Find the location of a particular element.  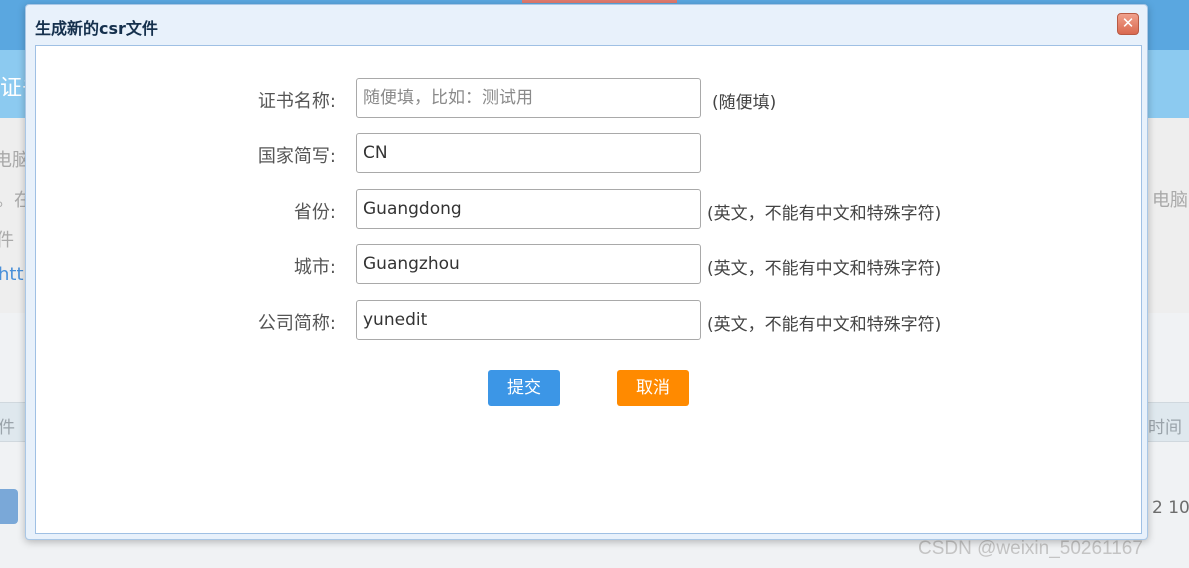

company-label: 公司简称: is located at coordinates (296, 323).